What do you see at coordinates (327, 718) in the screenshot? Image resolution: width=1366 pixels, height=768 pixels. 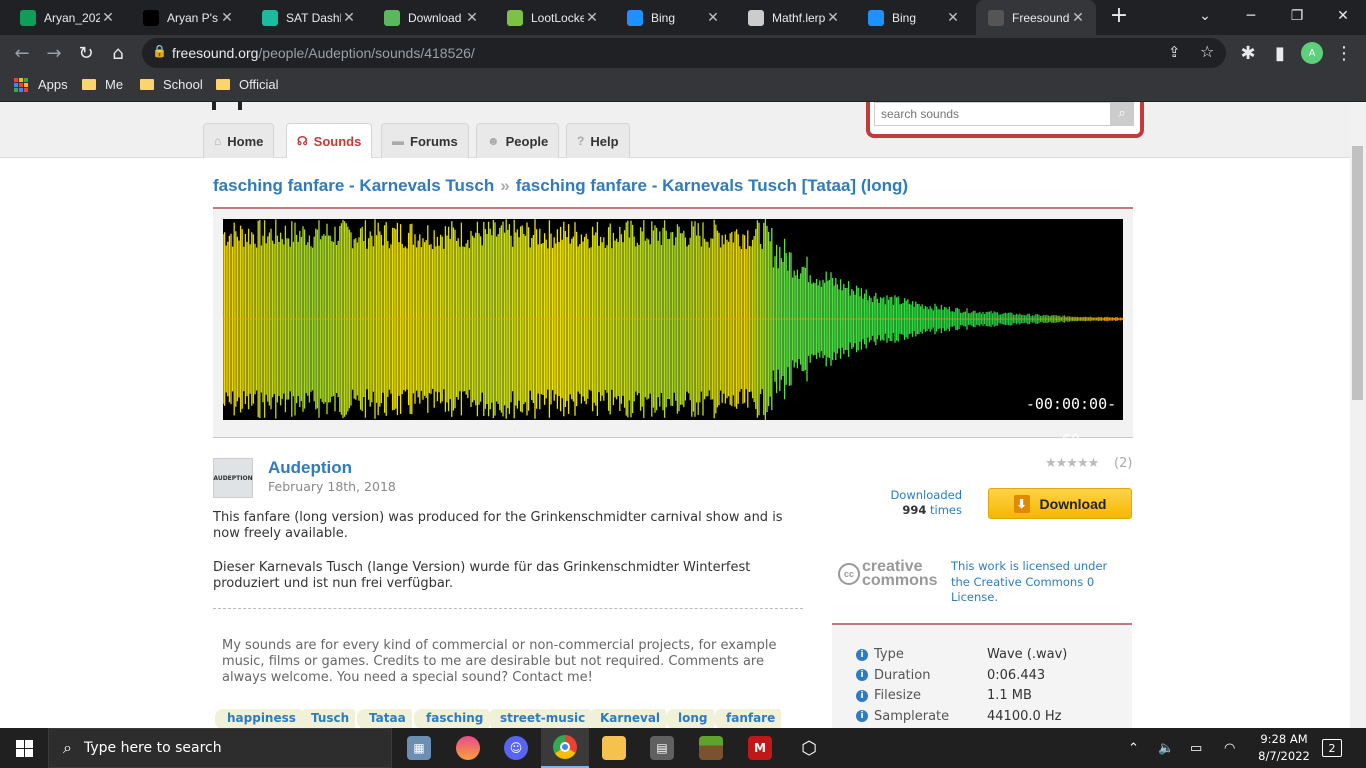 I see `tag-link: Tusch` at bounding box center [327, 718].